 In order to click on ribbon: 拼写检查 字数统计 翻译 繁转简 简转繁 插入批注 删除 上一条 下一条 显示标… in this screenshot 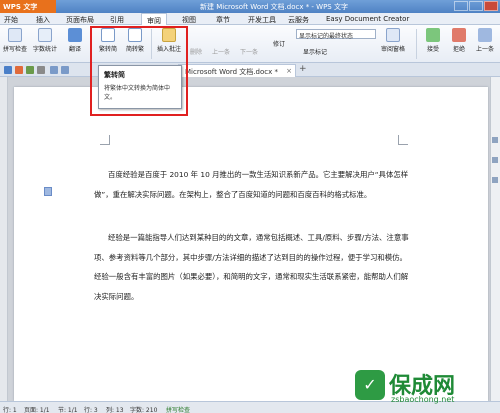, I will do `click(250, 44)`.